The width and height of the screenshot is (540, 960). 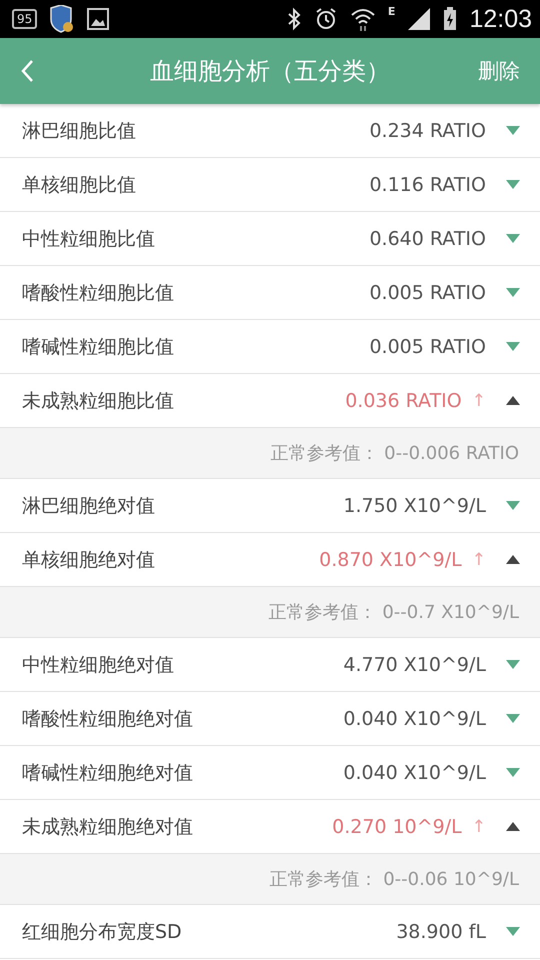 What do you see at coordinates (270, 71) in the screenshot?
I see `page-title: 血细胞分析（五分类）` at bounding box center [270, 71].